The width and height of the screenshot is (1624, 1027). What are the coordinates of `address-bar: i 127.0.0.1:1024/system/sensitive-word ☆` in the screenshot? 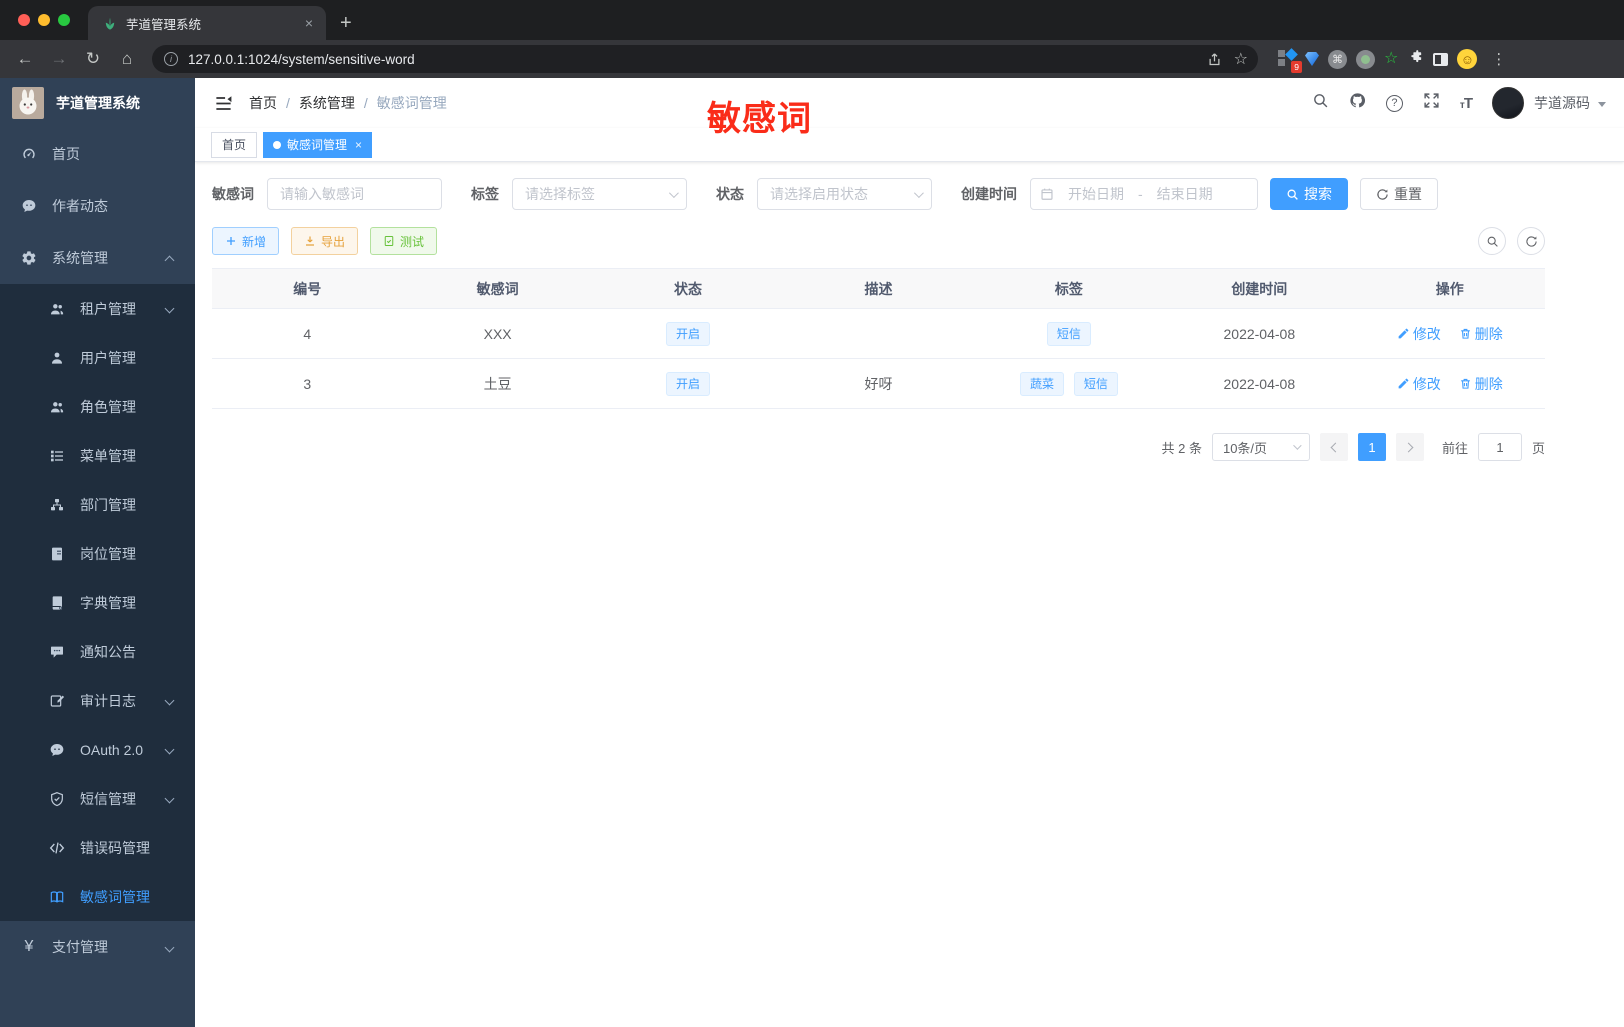 It's located at (705, 59).